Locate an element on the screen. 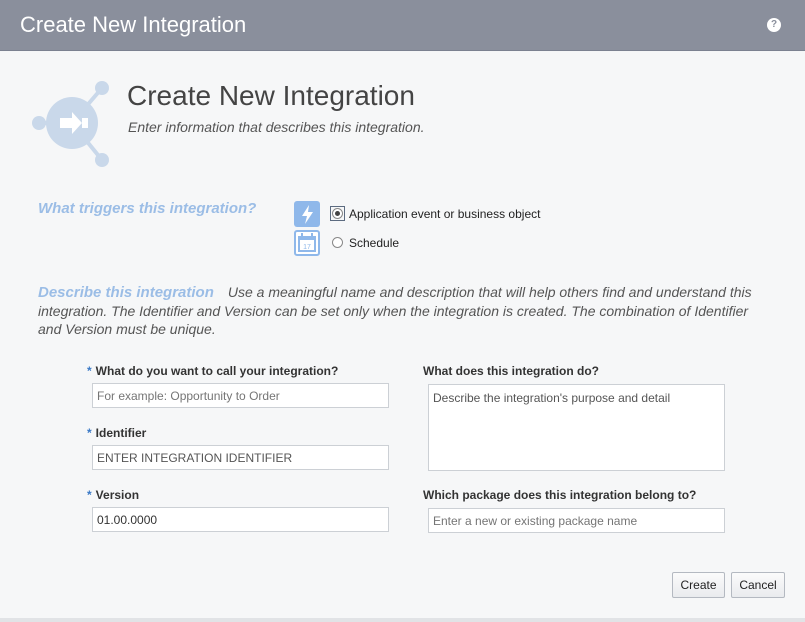 The width and height of the screenshot is (805, 622). radio-application-event is located at coordinates (337, 213).